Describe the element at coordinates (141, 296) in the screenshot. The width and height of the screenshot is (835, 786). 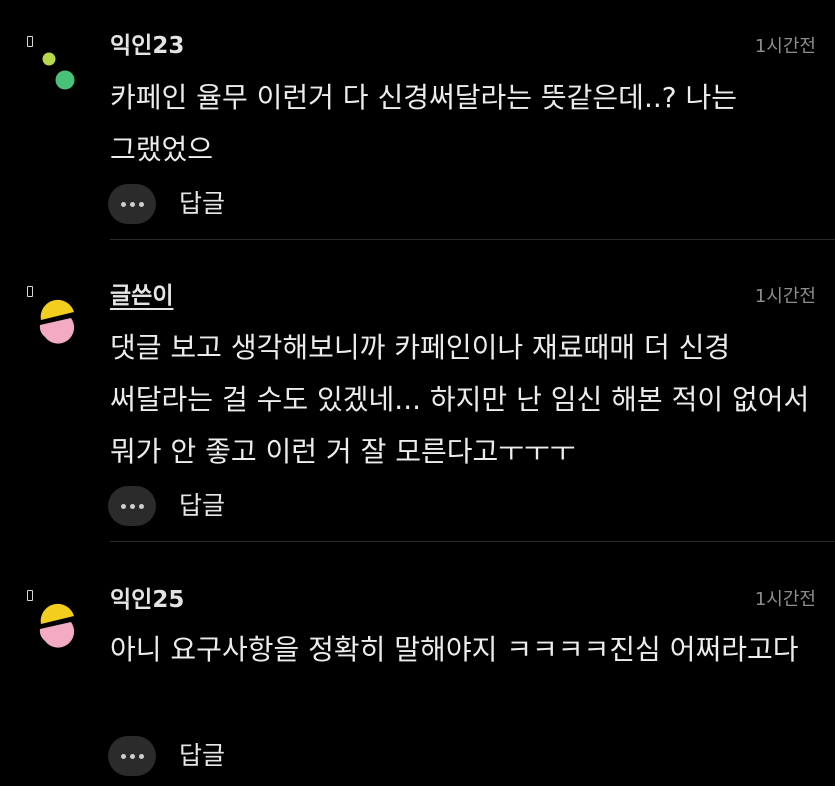
I see `author-name: 글쓴이` at that location.